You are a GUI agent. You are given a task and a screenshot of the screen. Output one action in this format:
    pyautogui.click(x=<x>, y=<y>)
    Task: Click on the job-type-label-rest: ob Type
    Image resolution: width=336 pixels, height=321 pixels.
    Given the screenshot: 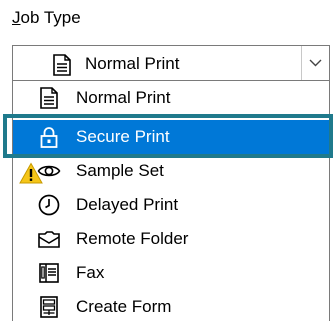 What is the action you would take?
    pyautogui.click(x=50, y=17)
    